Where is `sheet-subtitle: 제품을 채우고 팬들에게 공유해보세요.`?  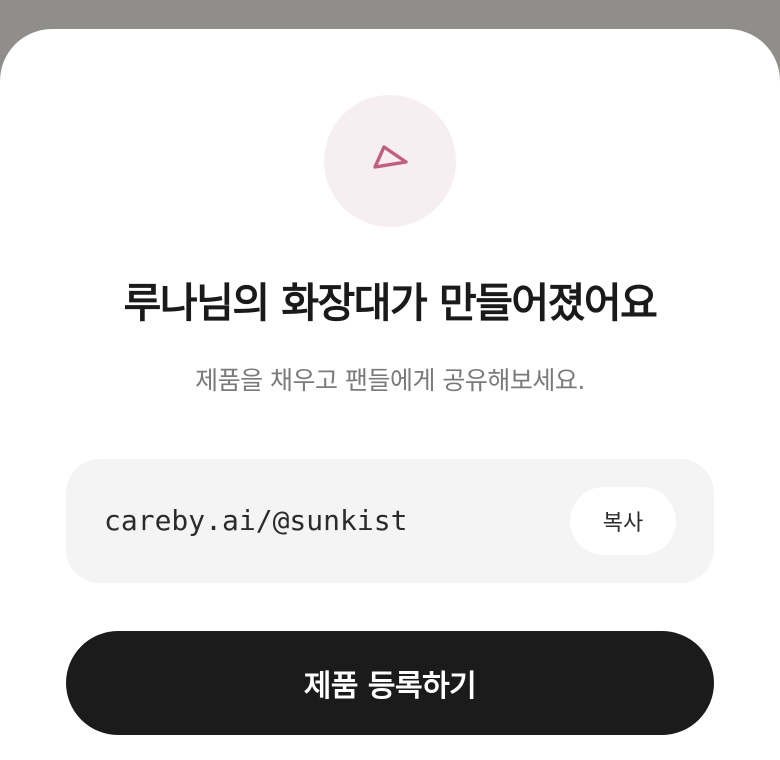 sheet-subtitle: 제품을 채우고 팬들에게 공유해보세요. is located at coordinates (390, 380).